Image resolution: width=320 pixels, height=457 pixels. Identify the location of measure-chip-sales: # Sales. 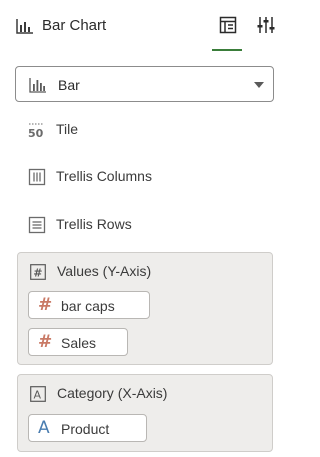
(78, 342).